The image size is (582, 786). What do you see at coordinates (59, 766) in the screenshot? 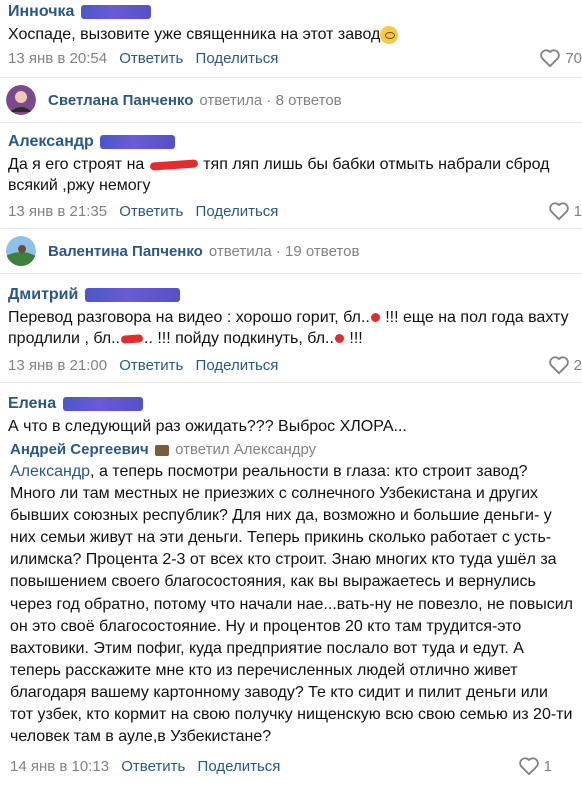
I see `comment-date: 14 янв в 10:13` at bounding box center [59, 766].